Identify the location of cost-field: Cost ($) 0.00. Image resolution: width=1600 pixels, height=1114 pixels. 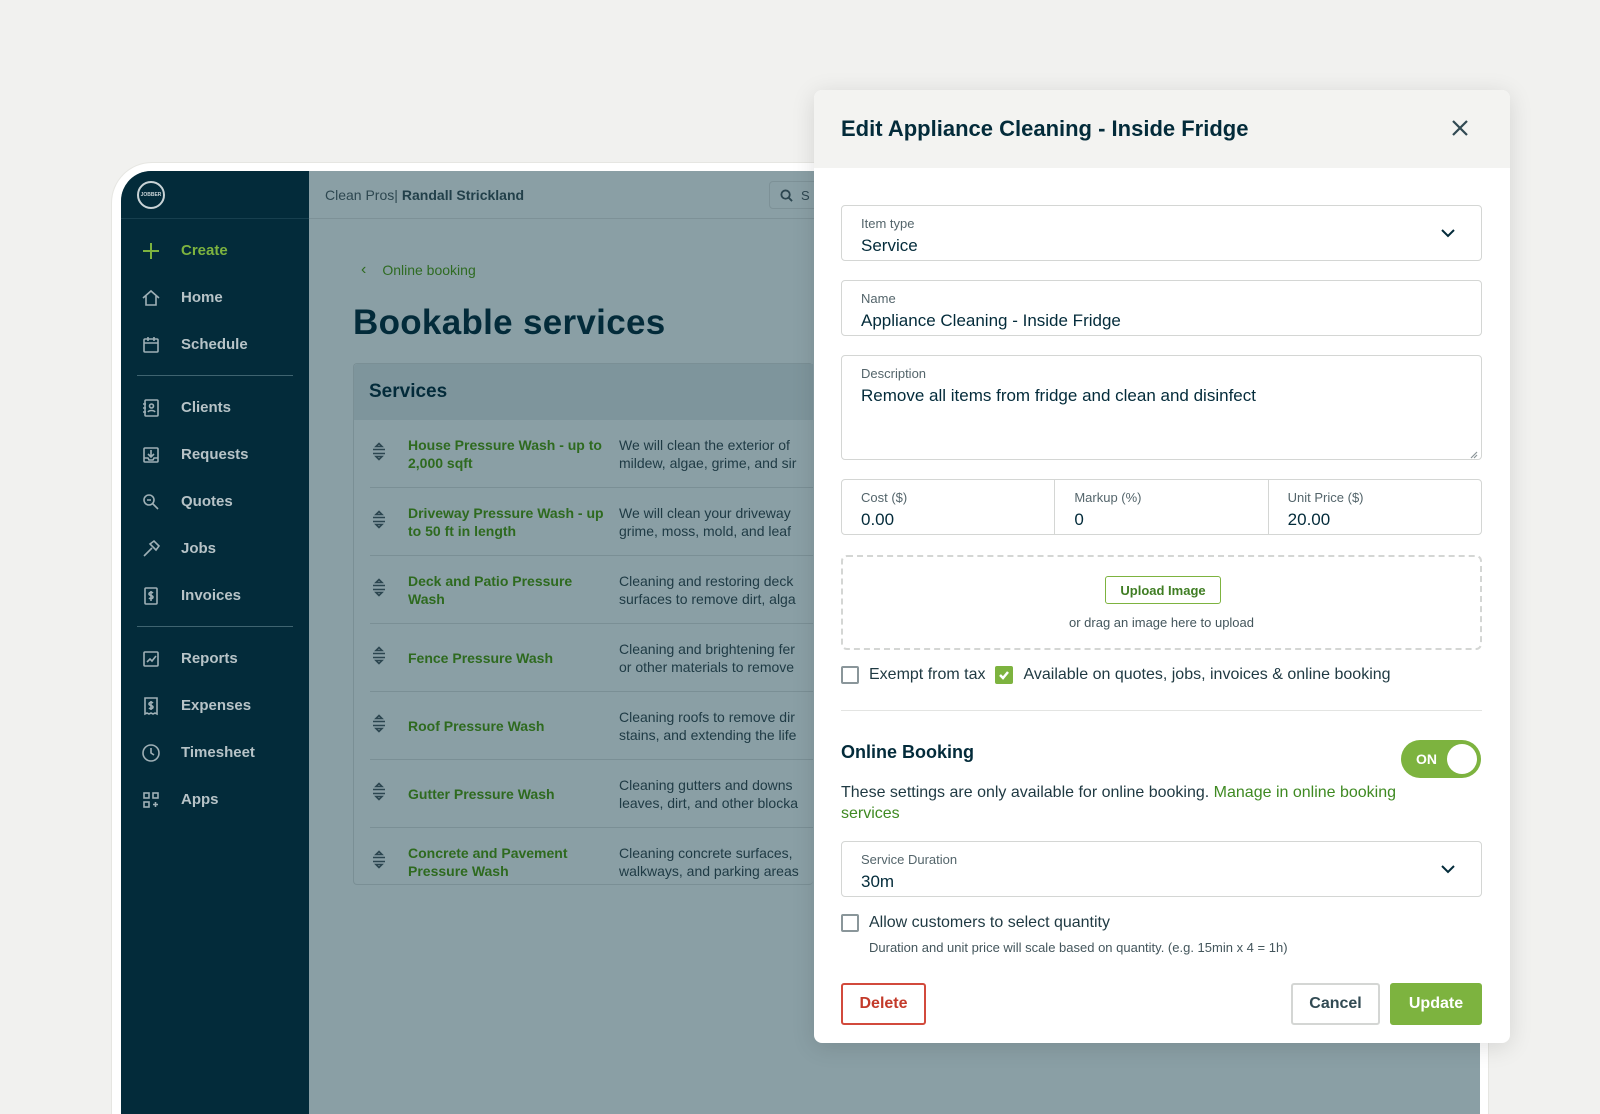
(949, 507).